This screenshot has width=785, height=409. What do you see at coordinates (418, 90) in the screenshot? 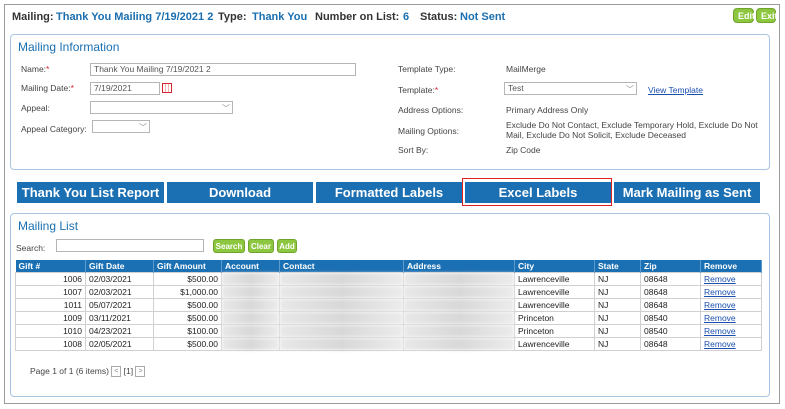
I see `template-label: Template:*` at bounding box center [418, 90].